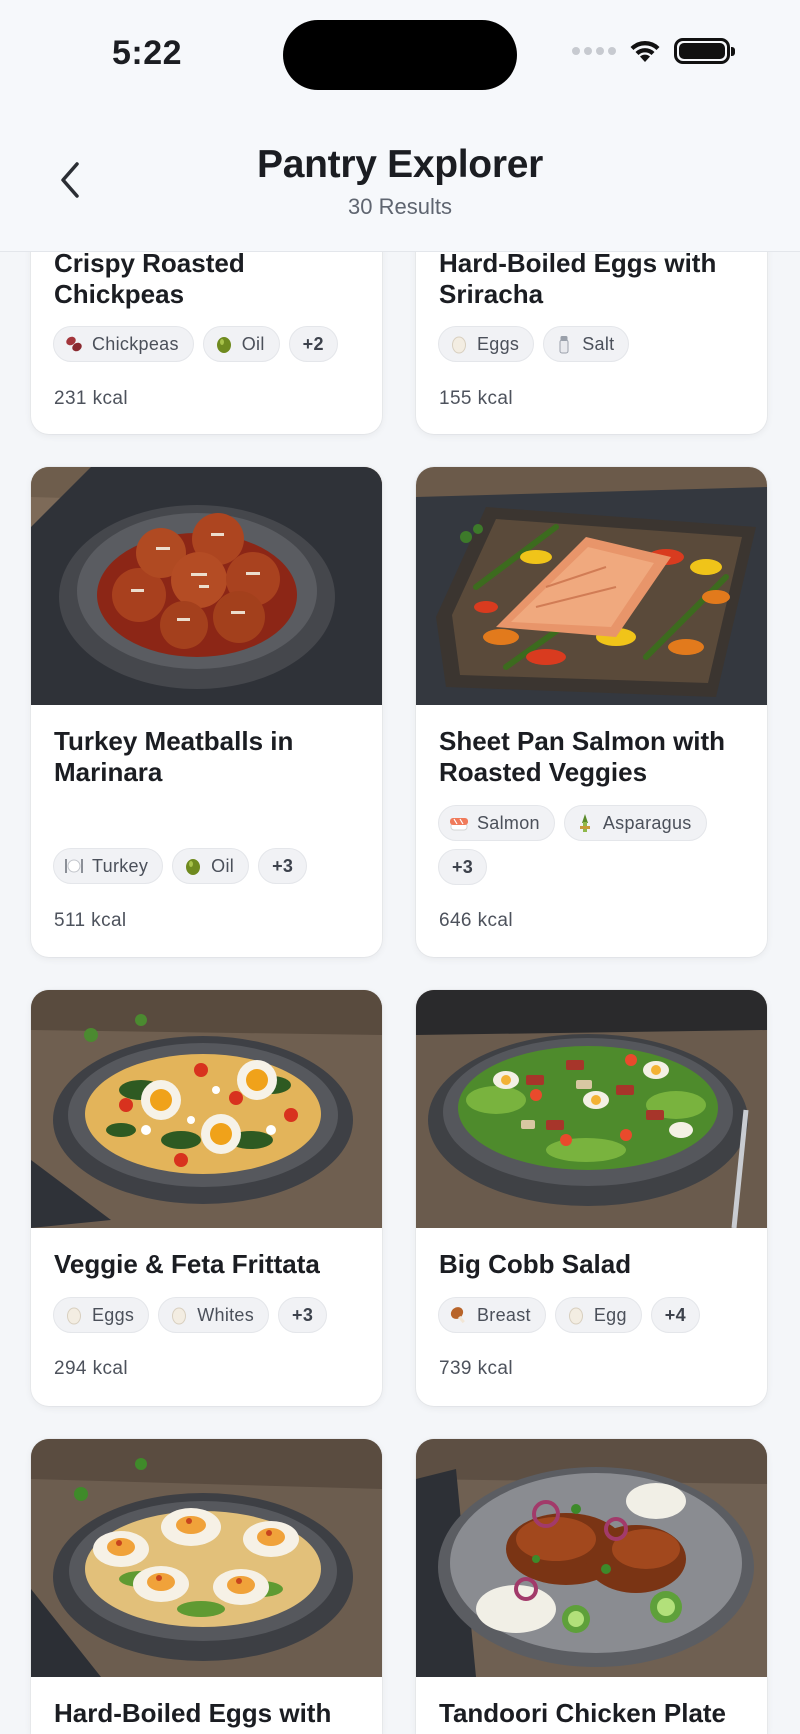  Describe the element at coordinates (675, 1315) in the screenshot. I see `more-ingredients-chip: +4` at that location.